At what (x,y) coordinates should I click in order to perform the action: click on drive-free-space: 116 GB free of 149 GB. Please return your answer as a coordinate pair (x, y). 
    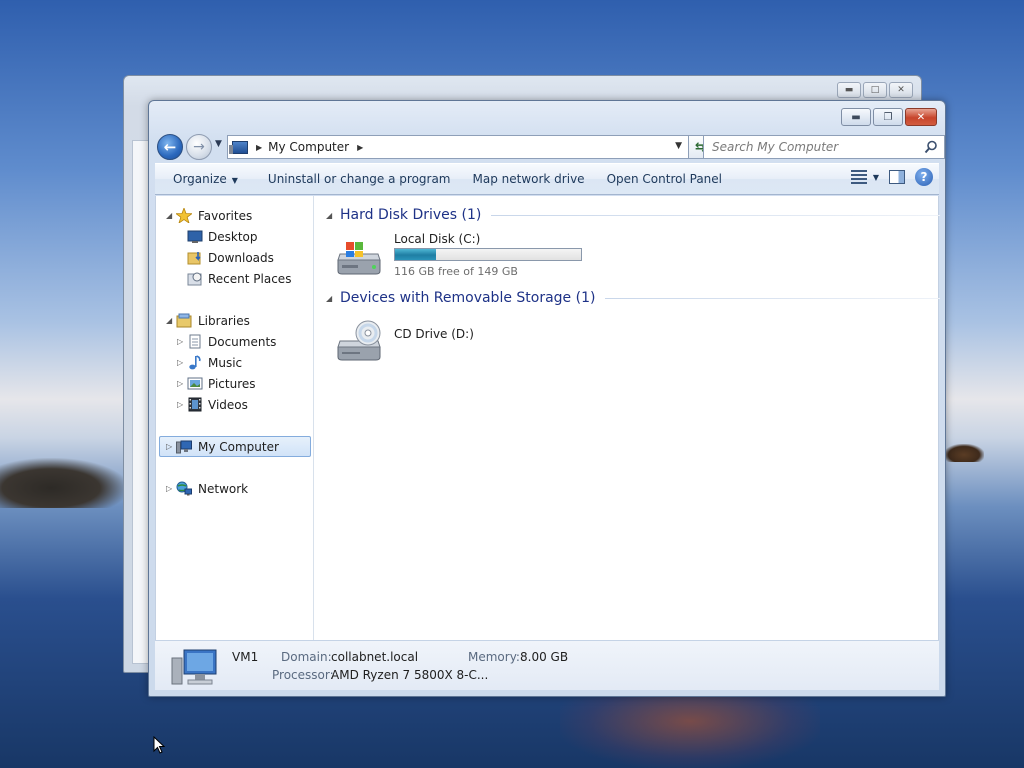
    Looking at the image, I should click on (456, 271).